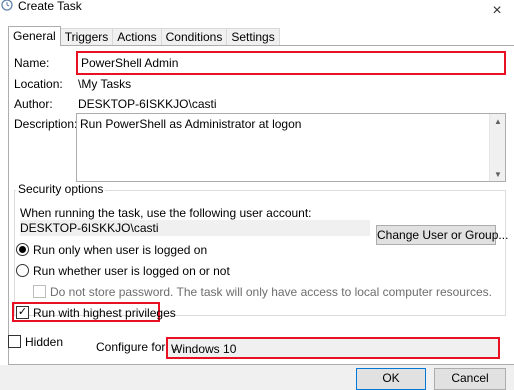  I want to click on hidden-label: Hidden, so click(44, 342).